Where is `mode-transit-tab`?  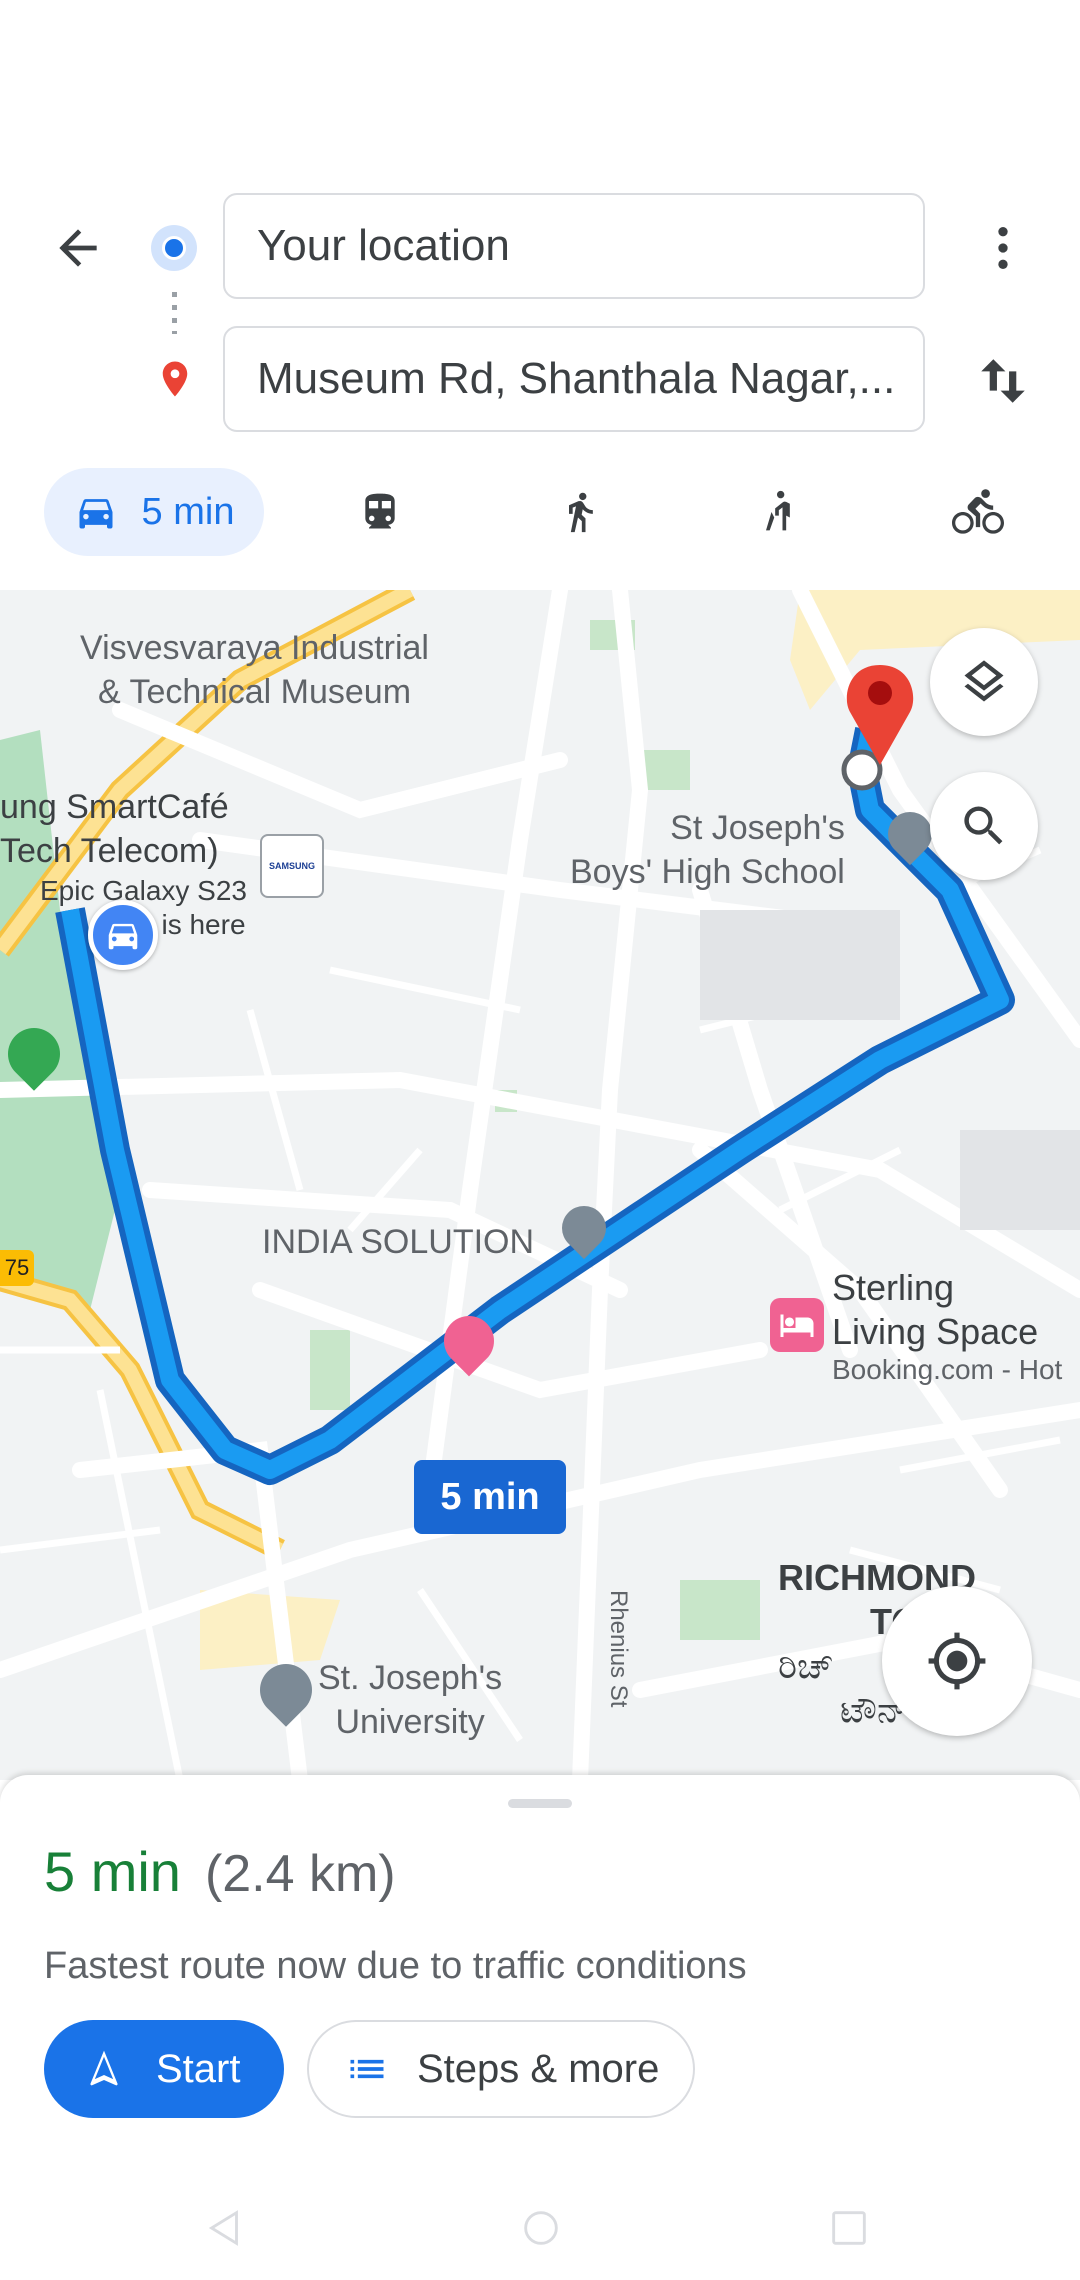
mode-transit-tab is located at coordinates (380, 512).